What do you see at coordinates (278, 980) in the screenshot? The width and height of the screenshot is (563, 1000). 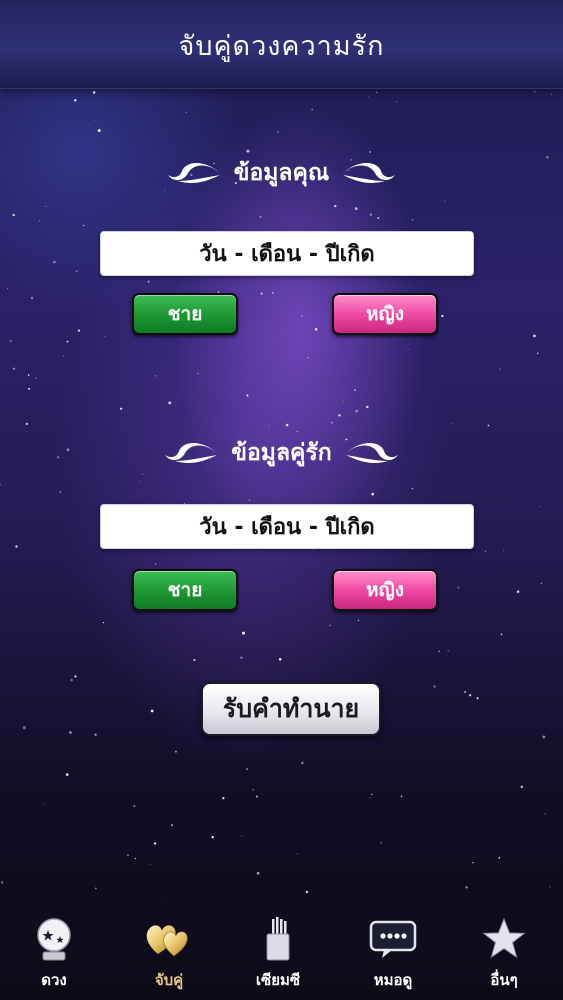 I see `tab-fortune-sticks-label: เซียมซี` at bounding box center [278, 980].